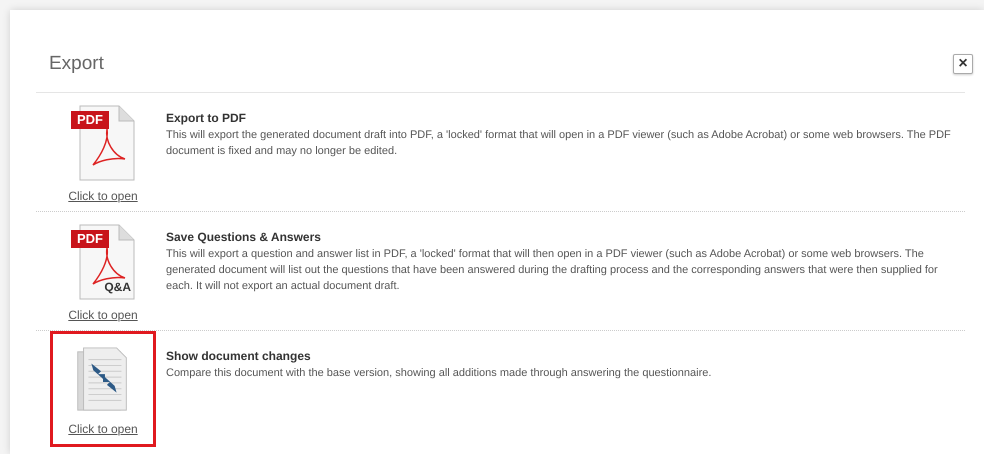  I want to click on option-title: Save Questions & Answers, so click(244, 237).